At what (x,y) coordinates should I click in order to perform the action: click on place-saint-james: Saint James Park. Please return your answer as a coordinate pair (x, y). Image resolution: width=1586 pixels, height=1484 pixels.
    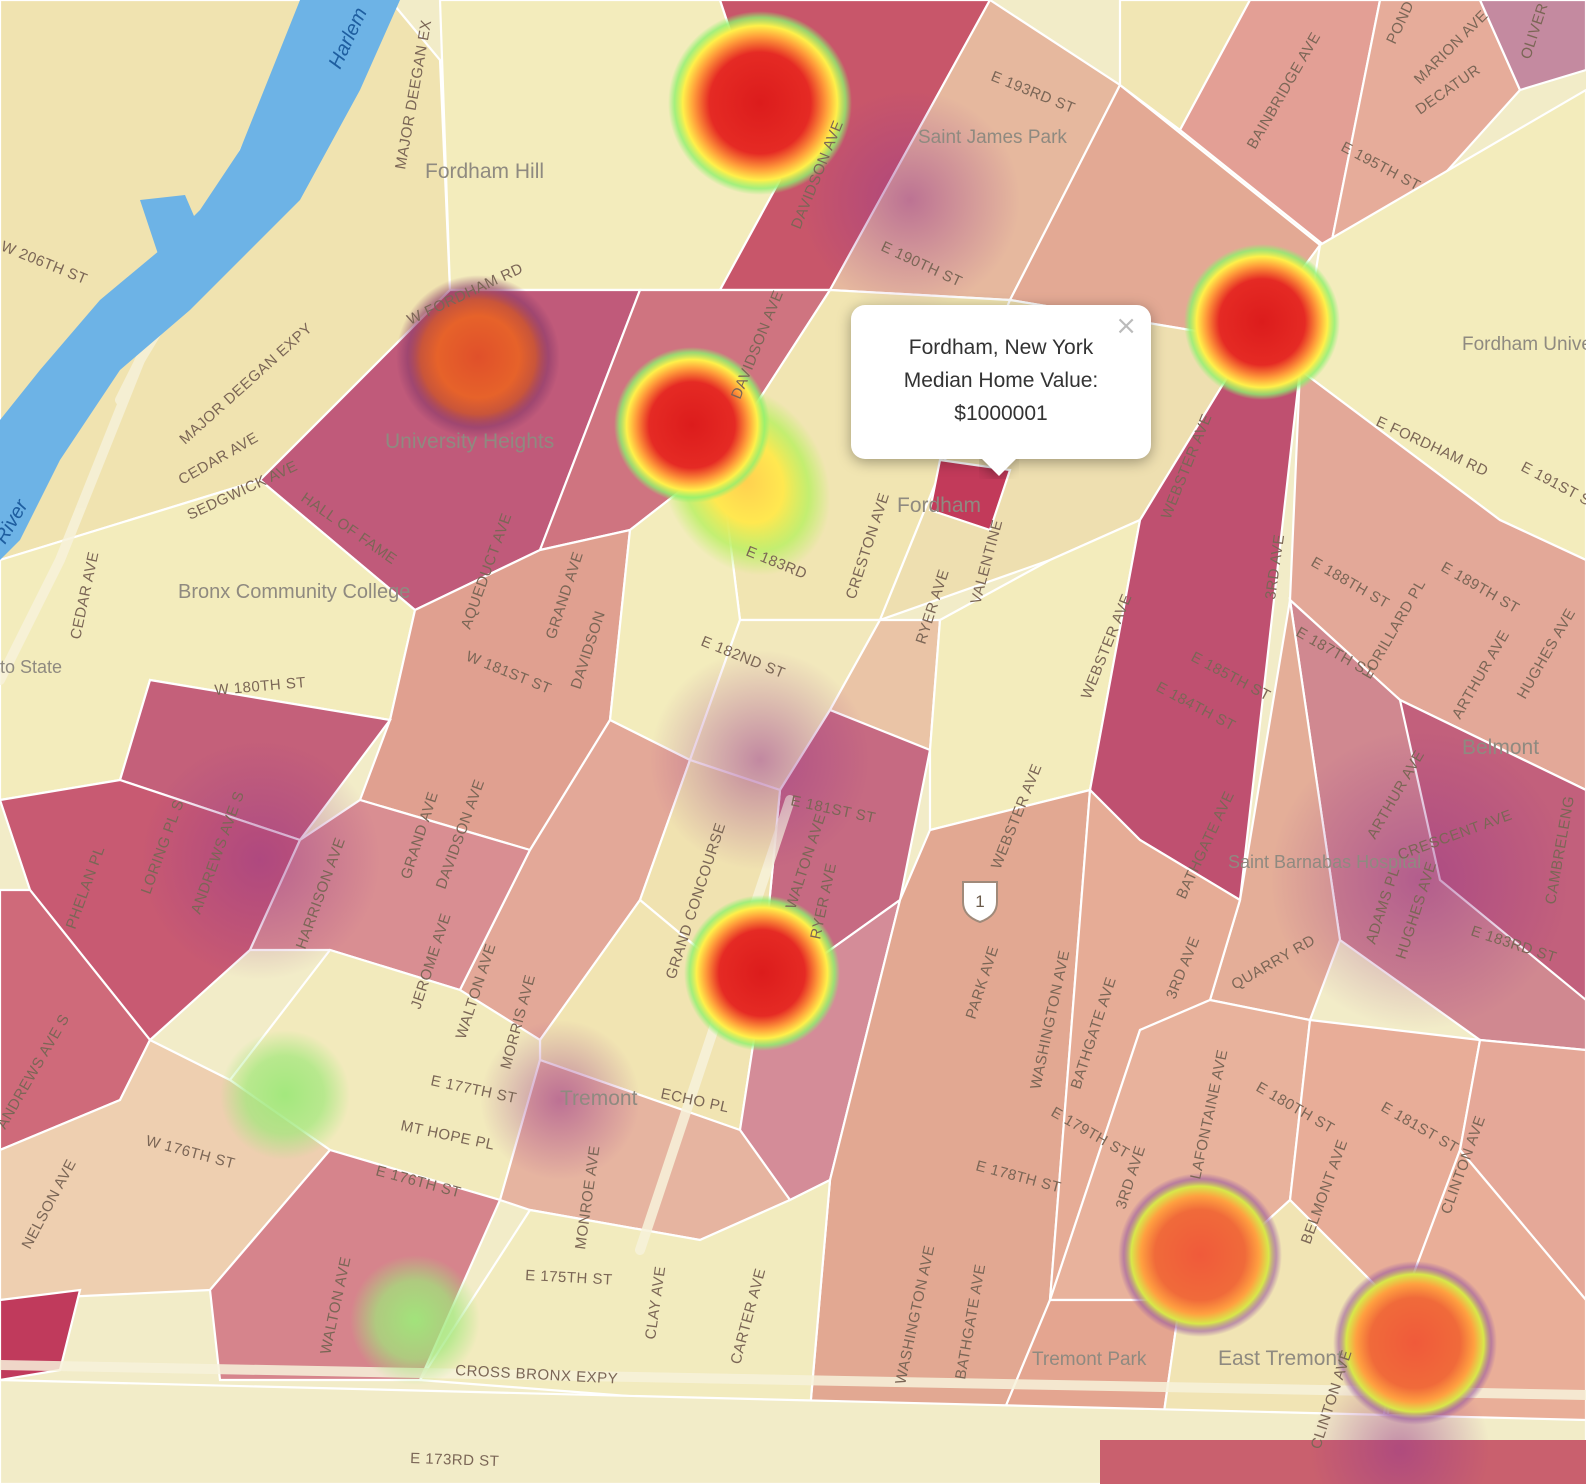
    Looking at the image, I should click on (992, 137).